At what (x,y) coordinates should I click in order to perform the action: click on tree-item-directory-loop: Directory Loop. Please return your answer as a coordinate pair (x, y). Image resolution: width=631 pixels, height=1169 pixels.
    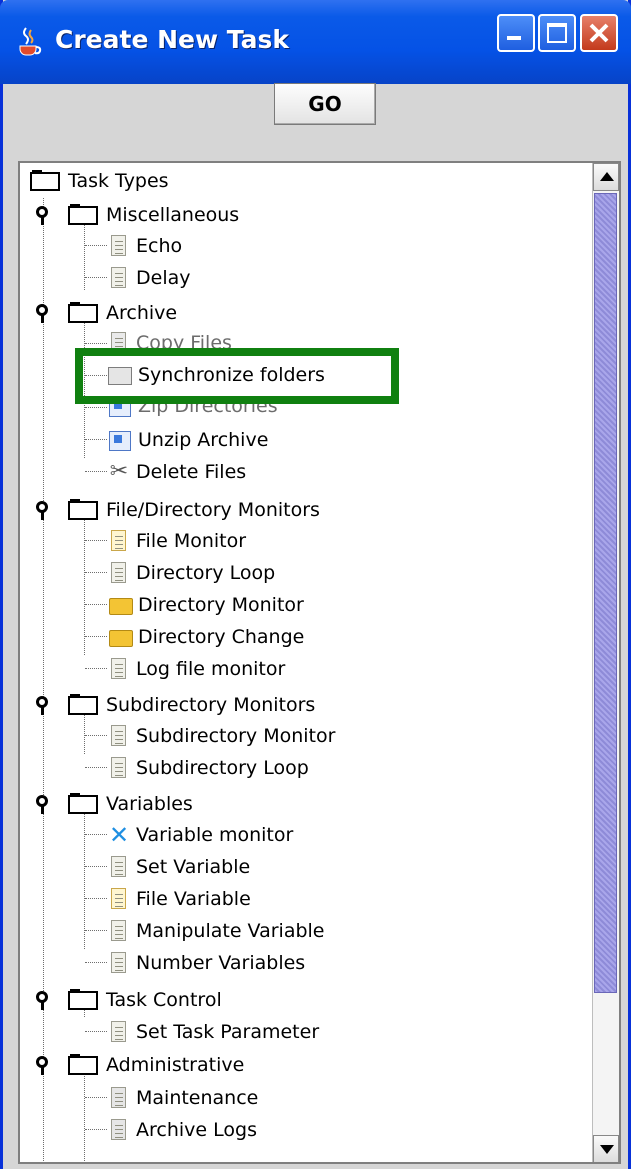
    Looking at the image, I should click on (191, 573).